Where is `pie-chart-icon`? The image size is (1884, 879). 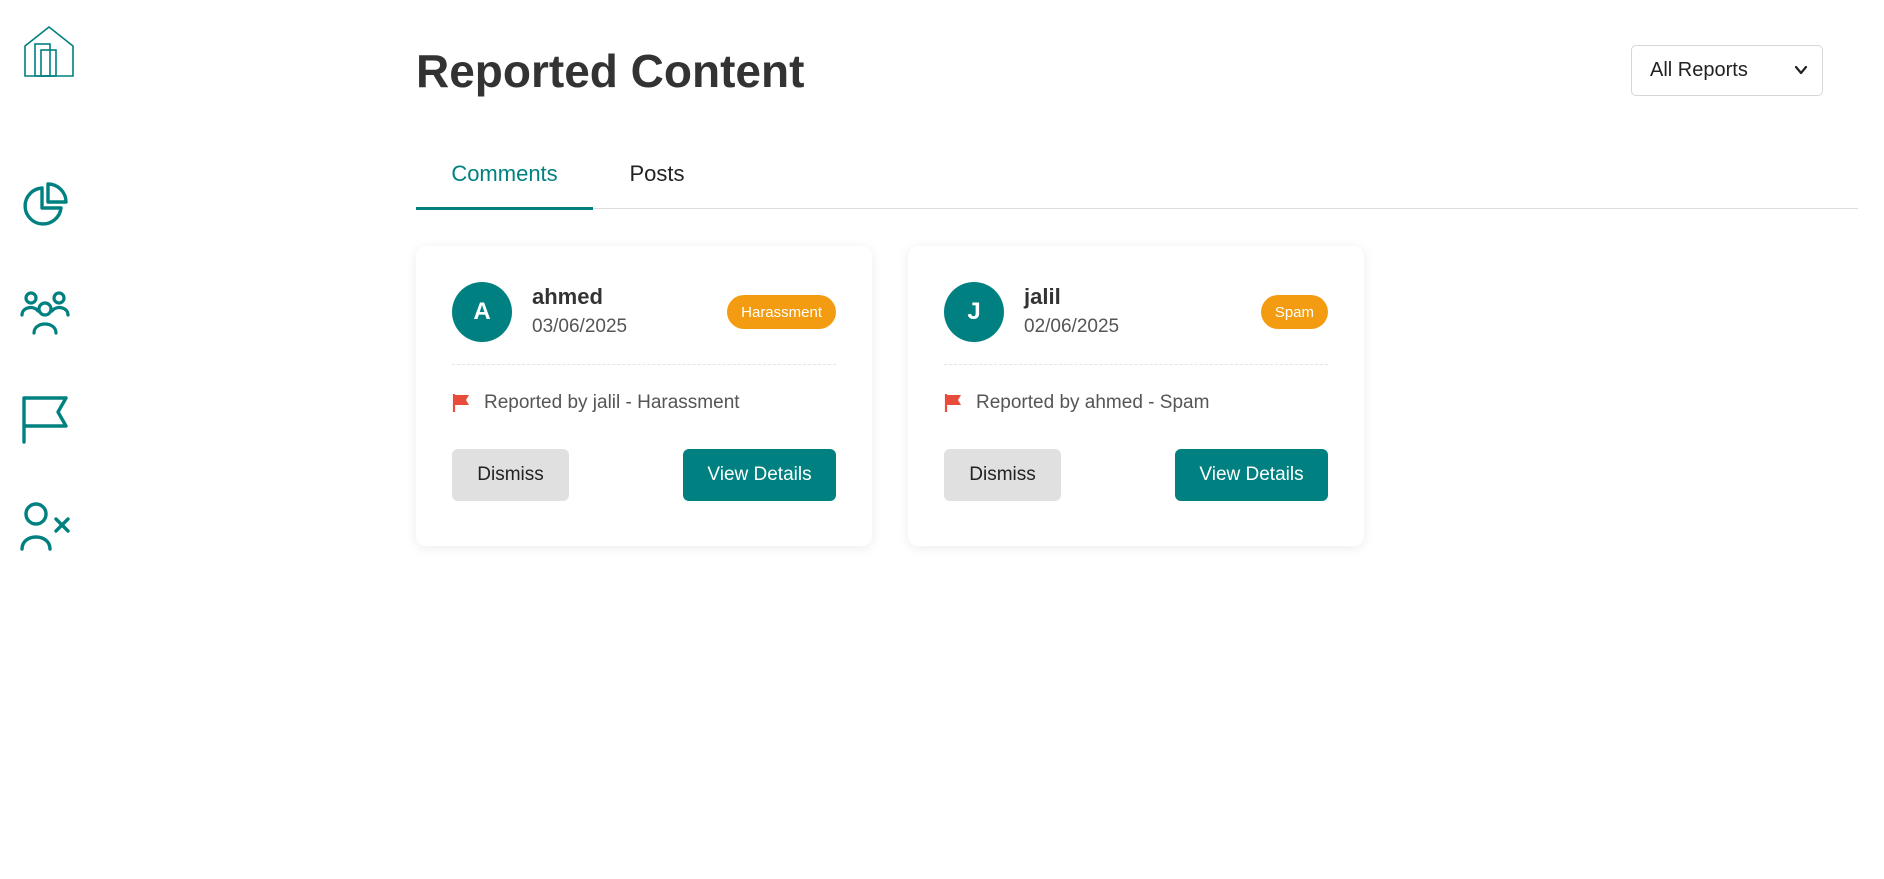 pie-chart-icon is located at coordinates (45, 204).